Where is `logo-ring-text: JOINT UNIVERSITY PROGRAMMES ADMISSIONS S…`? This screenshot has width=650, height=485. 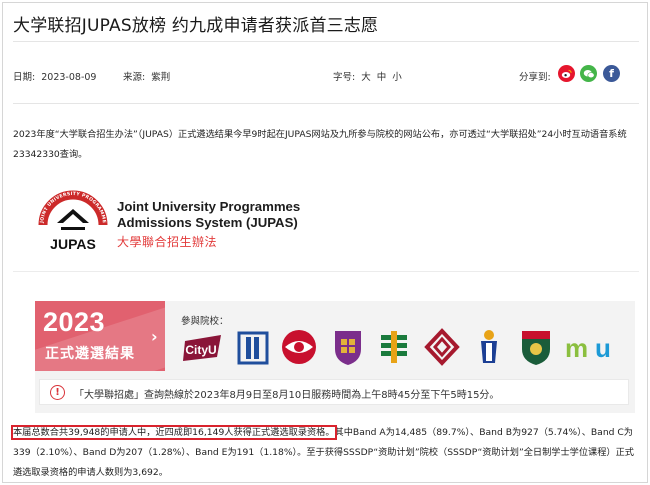 logo-ring-text: JOINT UNIVERSITY PROGRAMMES ADMISSIONS S… is located at coordinates (69, 201).